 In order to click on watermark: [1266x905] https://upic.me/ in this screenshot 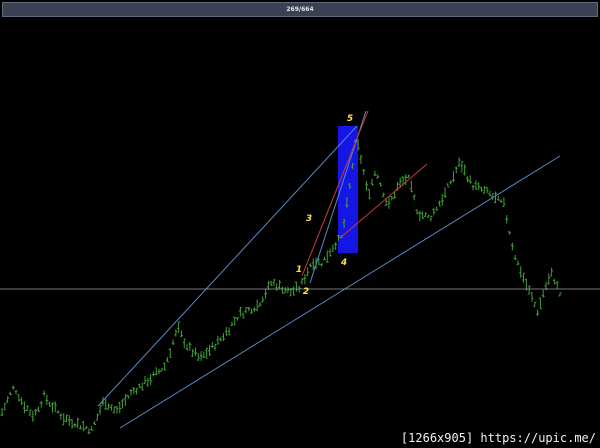, I will do `click(498, 438)`.